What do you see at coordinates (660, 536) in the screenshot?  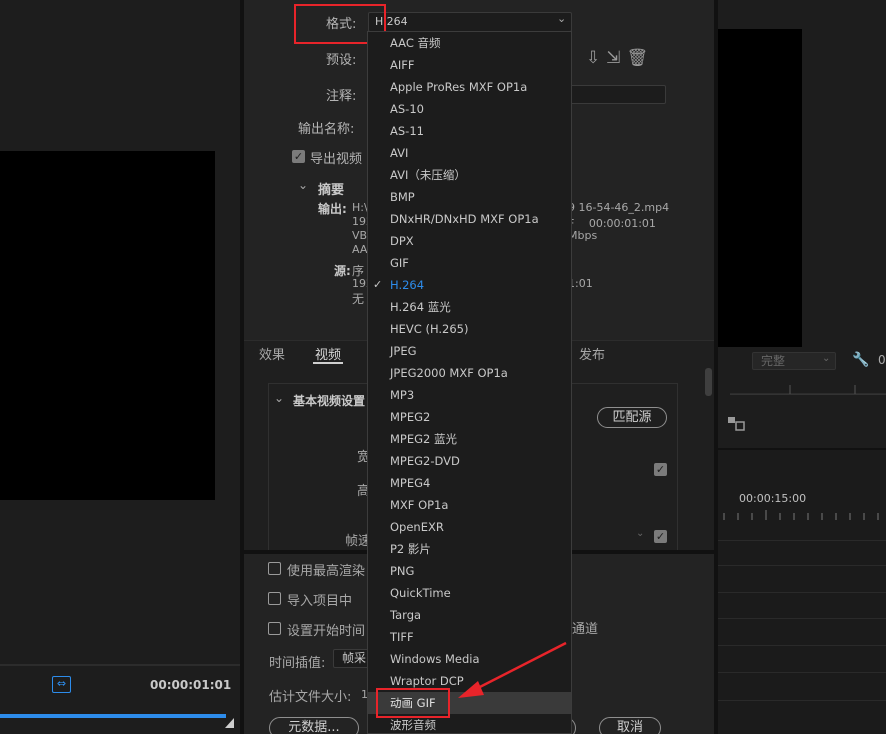 I see `frame-rate-override-checkbox: ✓` at bounding box center [660, 536].